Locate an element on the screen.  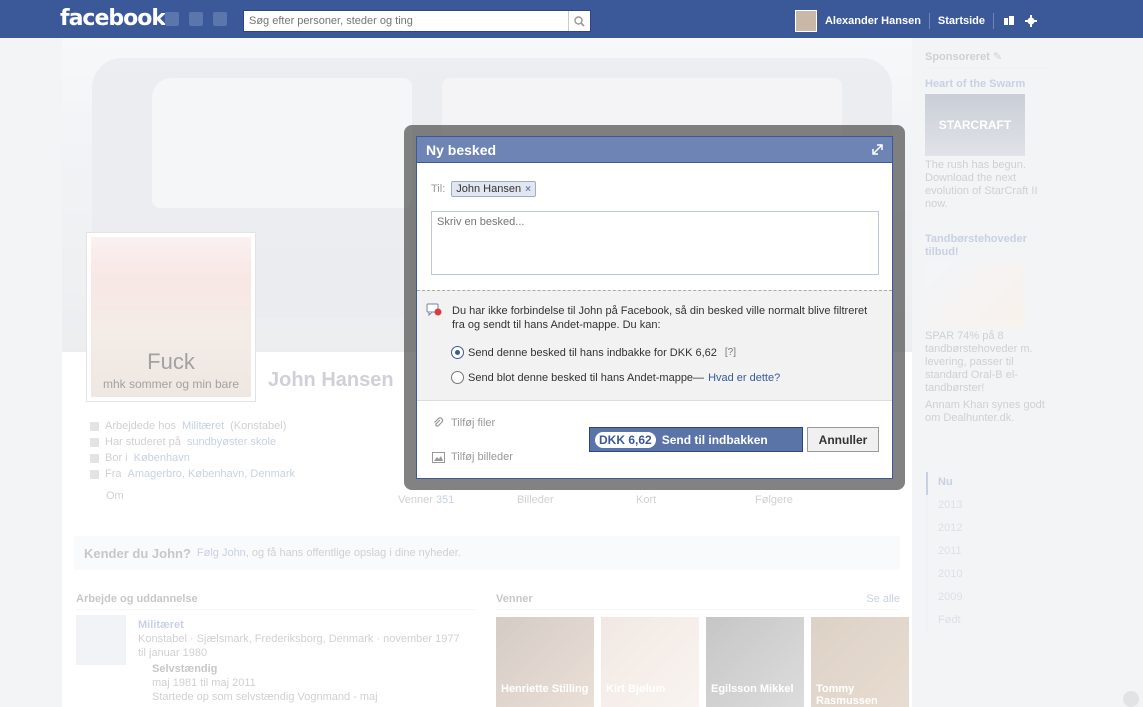
search-icon is located at coordinates (579, 21).